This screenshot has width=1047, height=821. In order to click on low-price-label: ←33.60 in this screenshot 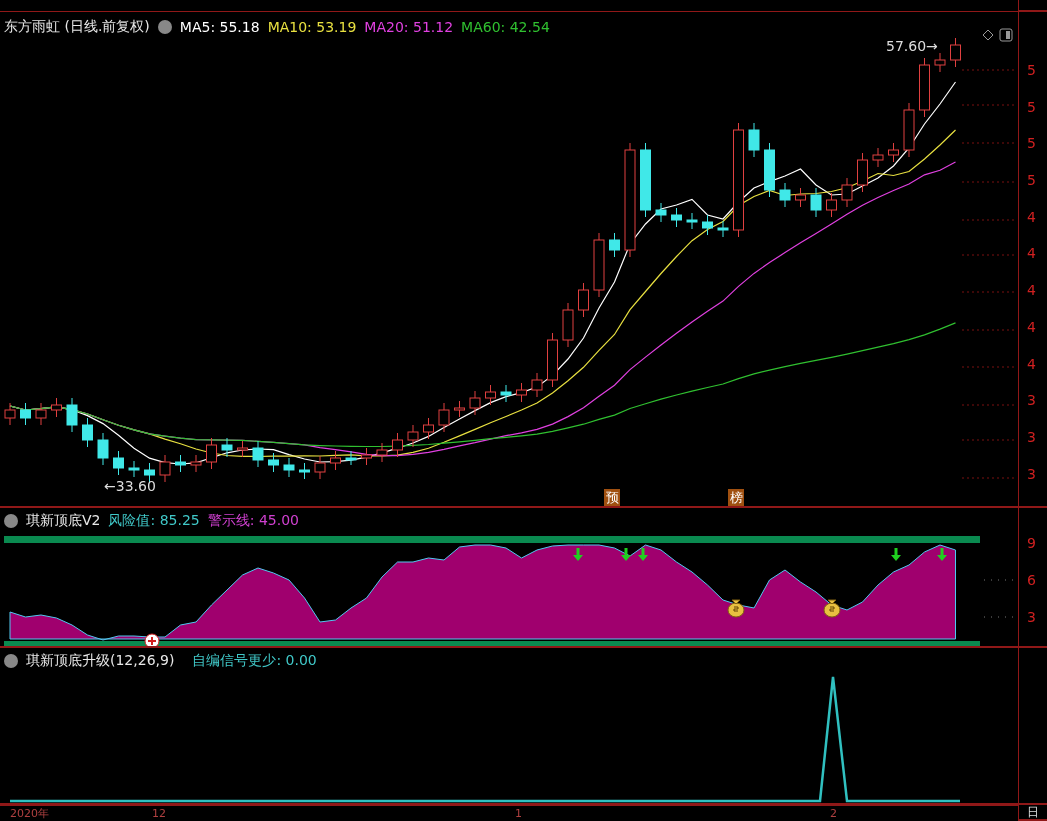, I will do `click(130, 486)`.